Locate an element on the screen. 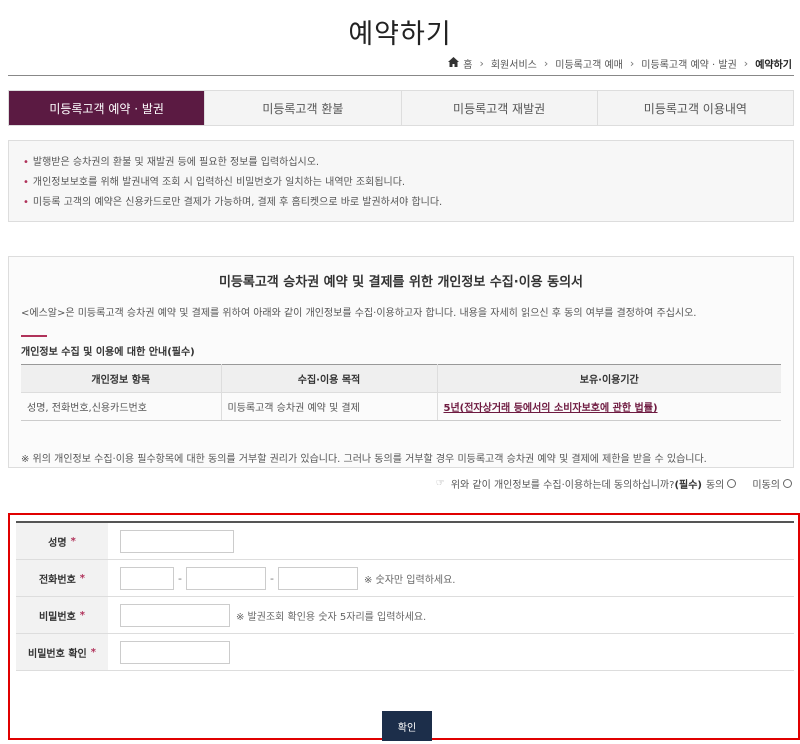 The width and height of the screenshot is (800, 744). disagree-label: 미동의 is located at coordinates (766, 485).